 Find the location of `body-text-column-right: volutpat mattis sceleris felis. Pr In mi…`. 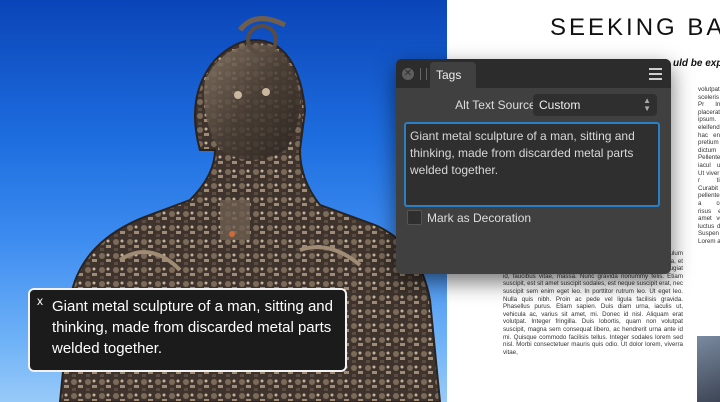

body-text-column-right: volutpat mattis sceleris felis. Pr In mi… is located at coordinates (709, 165).